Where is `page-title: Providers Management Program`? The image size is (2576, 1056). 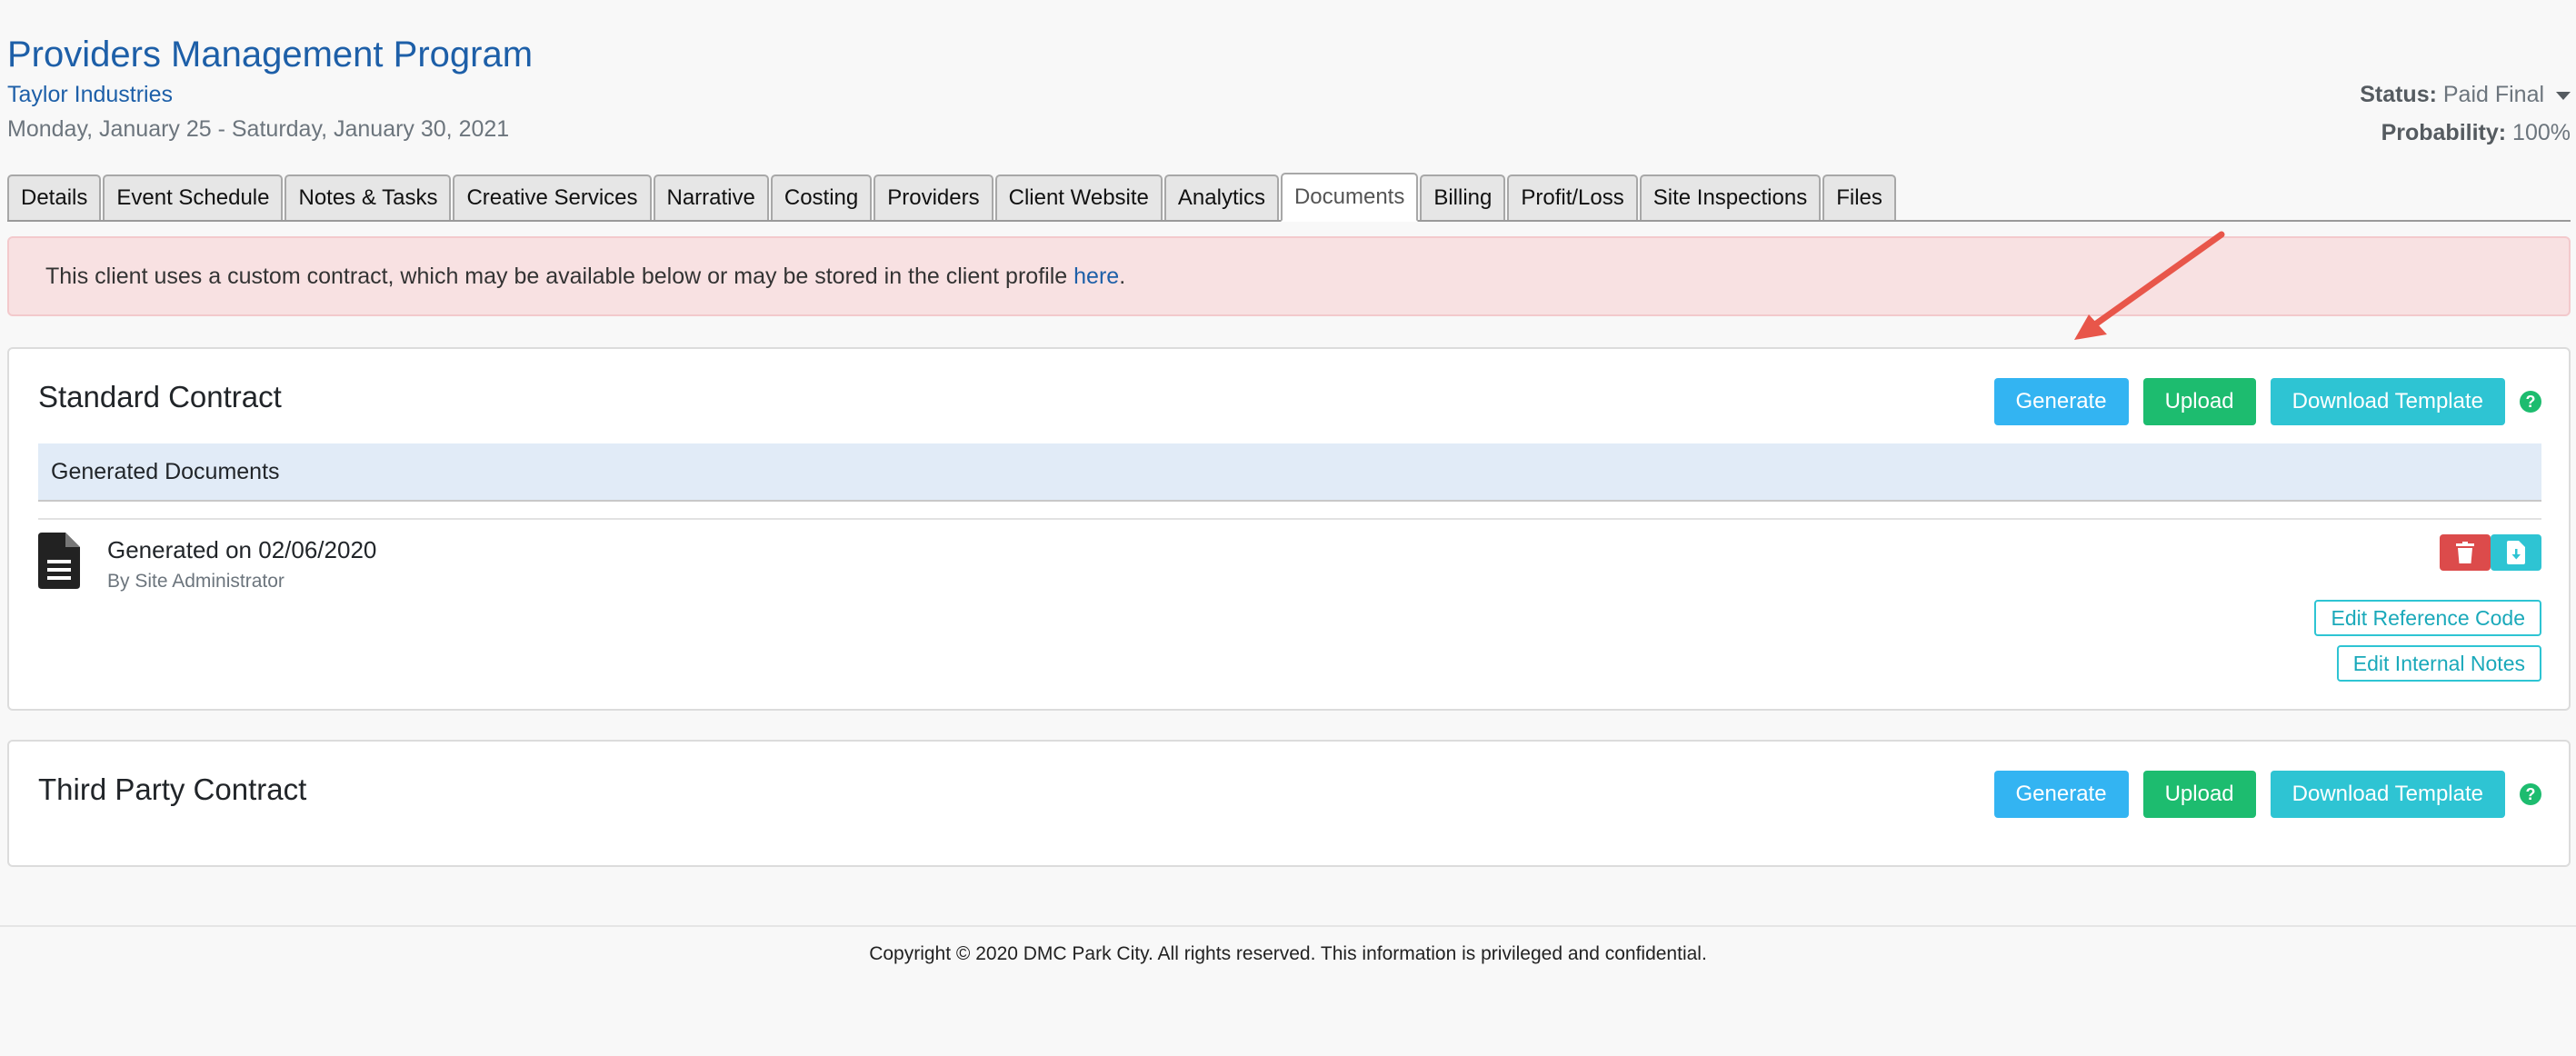 page-title: Providers Management Program is located at coordinates (270, 55).